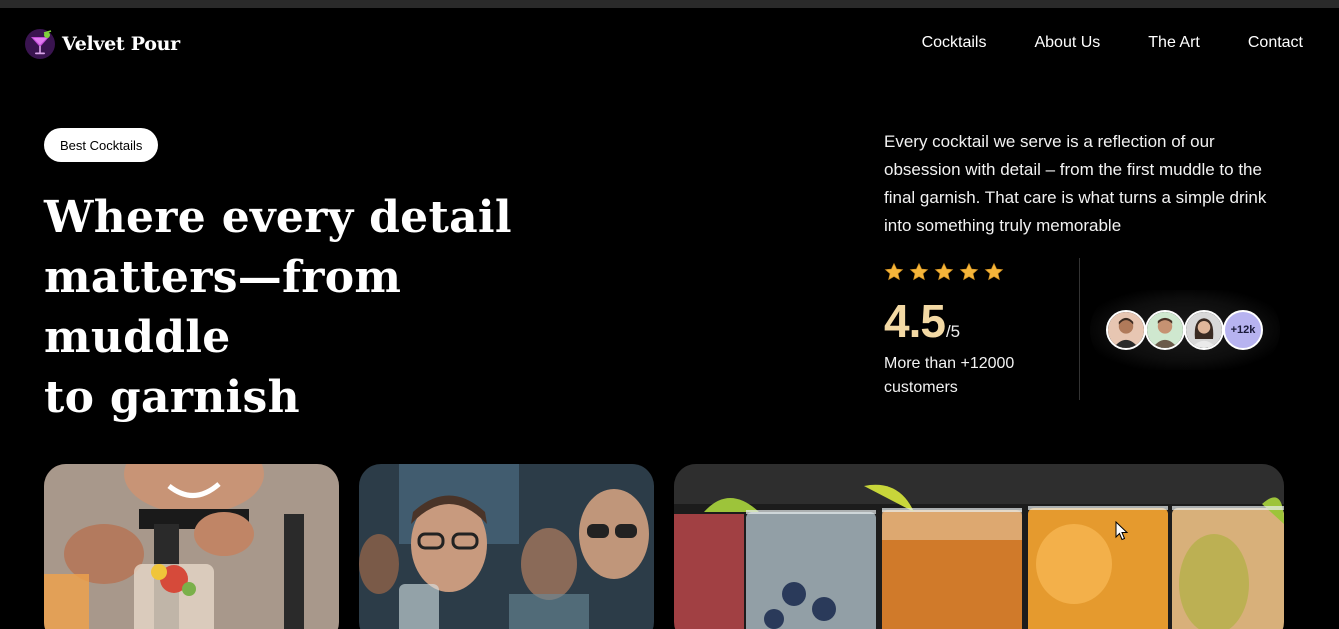 The image size is (1339, 629). I want to click on rating-total: /5, so click(953, 331).